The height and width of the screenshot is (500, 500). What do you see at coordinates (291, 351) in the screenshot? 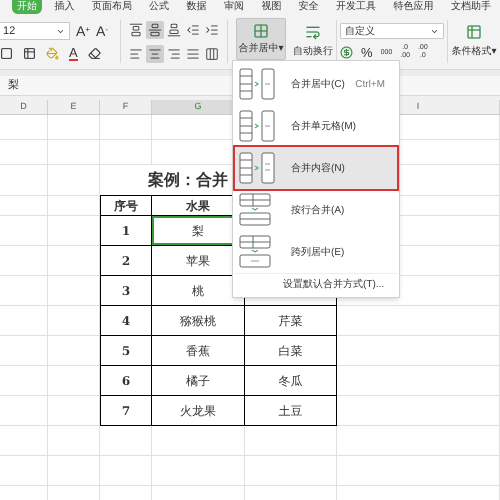
I see `table-cell: 白菜` at bounding box center [291, 351].